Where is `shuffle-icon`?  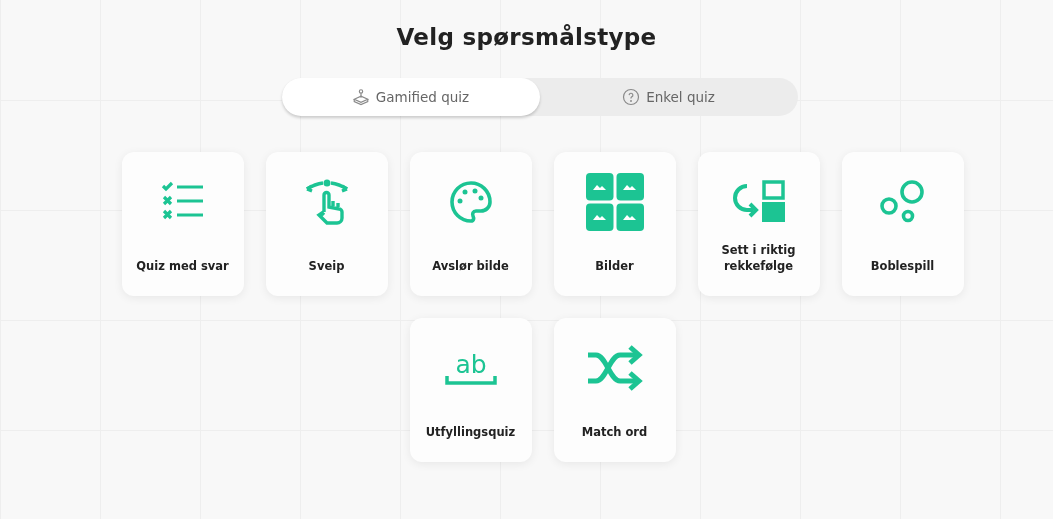 shuffle-icon is located at coordinates (614, 368).